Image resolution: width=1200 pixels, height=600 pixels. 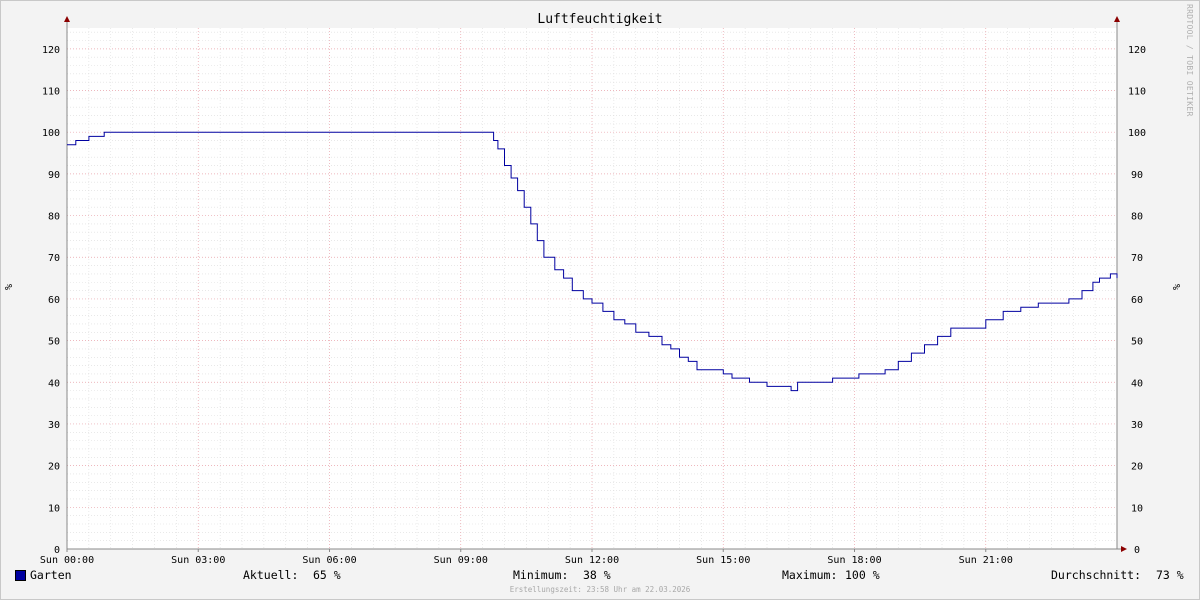 I want to click on y-tick-label-right: 70, so click(x=1137, y=258).